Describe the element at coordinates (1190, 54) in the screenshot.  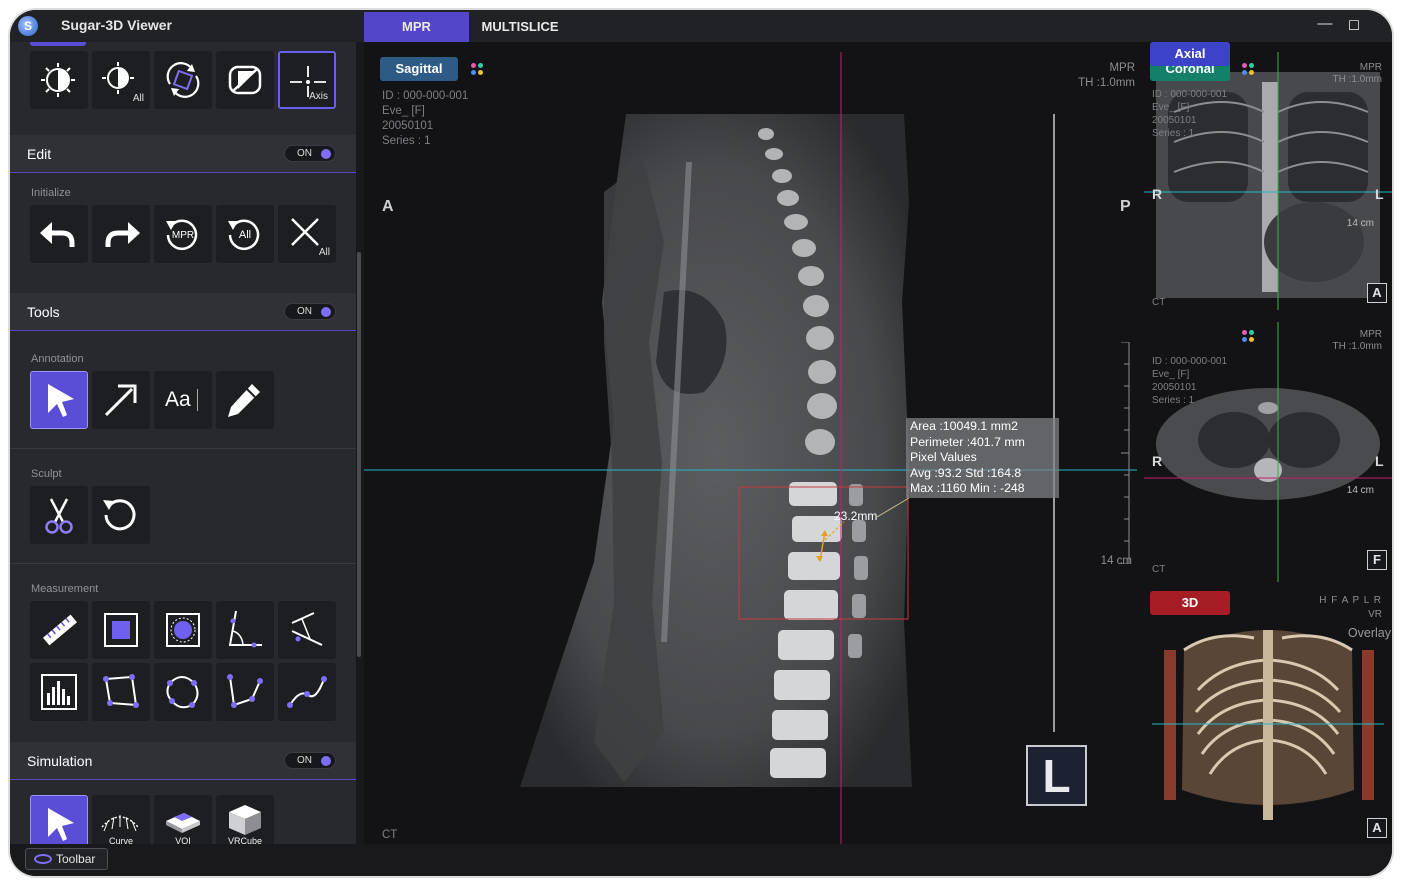
I see `axial-tag: Axial` at that location.